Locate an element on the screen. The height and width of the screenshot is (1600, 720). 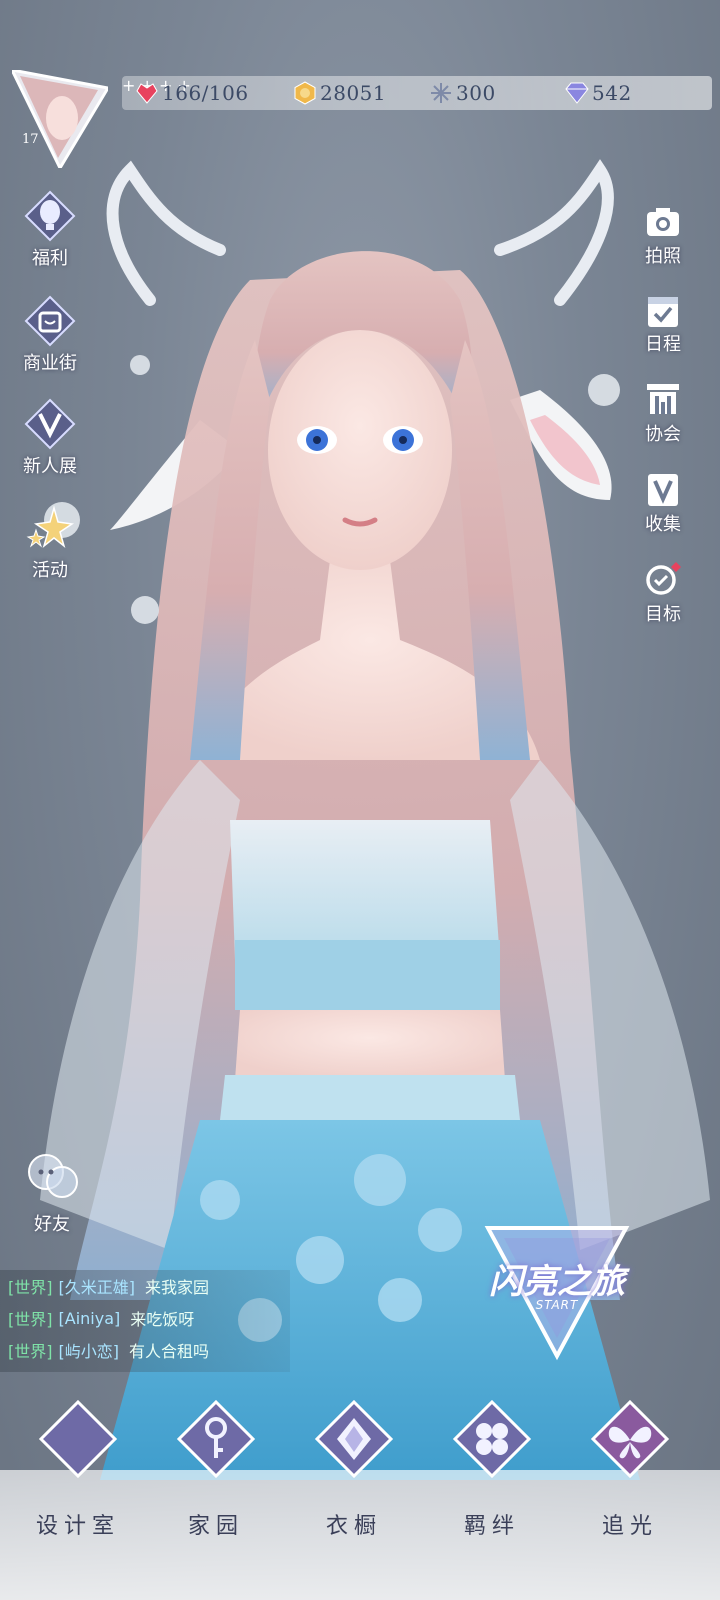
events-button: 活动 is located at coordinates (50, 542).